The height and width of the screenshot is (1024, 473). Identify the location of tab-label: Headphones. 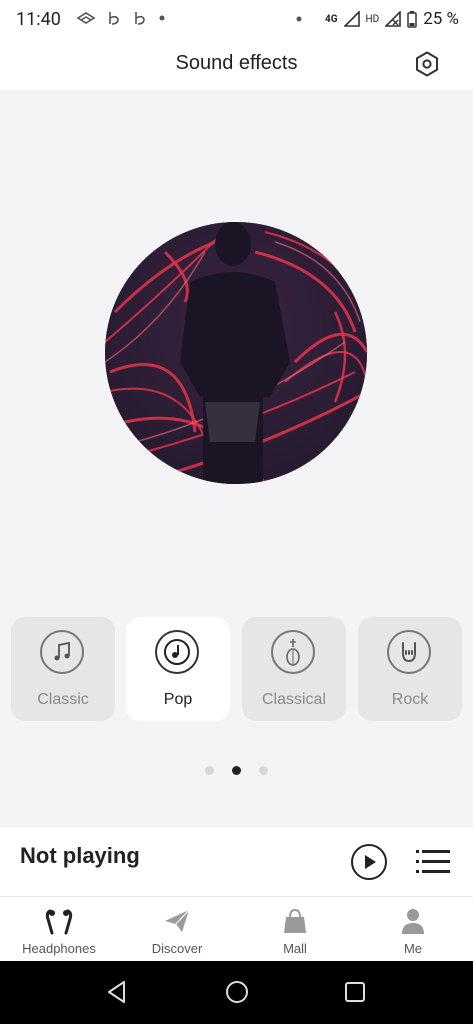
(59, 948).